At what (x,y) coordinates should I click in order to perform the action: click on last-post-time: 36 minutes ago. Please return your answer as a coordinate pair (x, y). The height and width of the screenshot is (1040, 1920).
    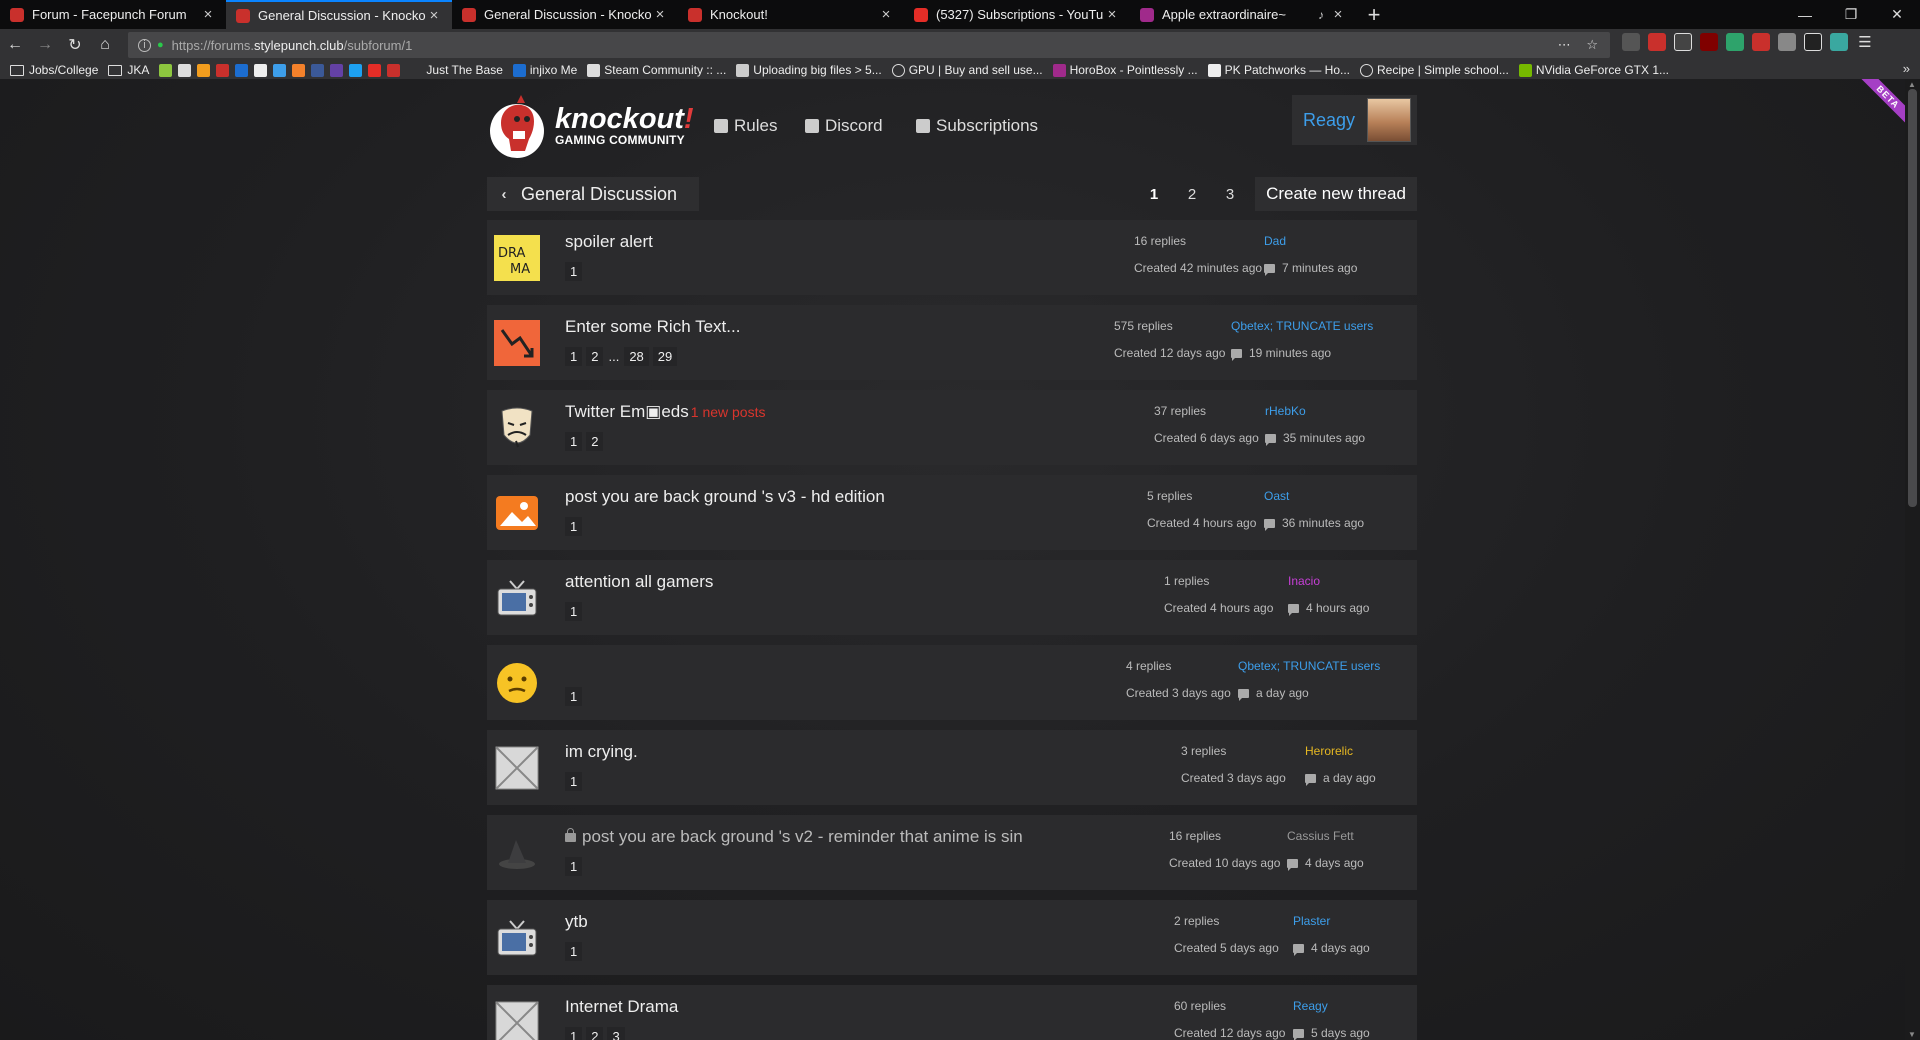
    Looking at the image, I should click on (1314, 523).